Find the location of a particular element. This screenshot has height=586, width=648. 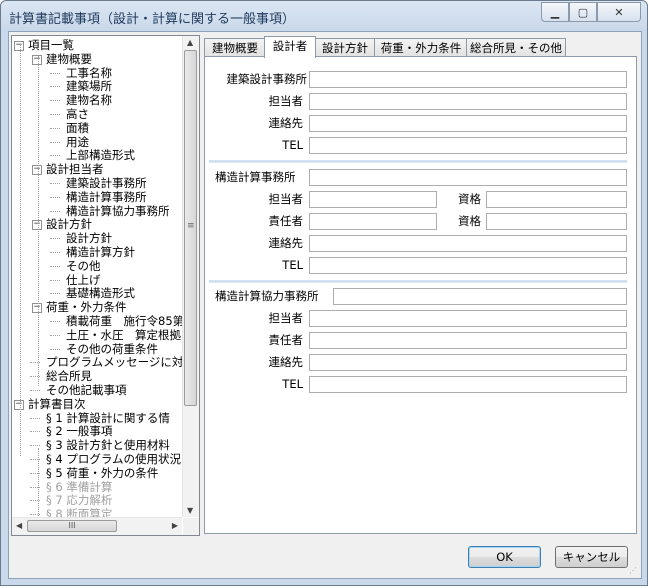

tree-item: 構造計算協力事務所 is located at coordinates (118, 211).